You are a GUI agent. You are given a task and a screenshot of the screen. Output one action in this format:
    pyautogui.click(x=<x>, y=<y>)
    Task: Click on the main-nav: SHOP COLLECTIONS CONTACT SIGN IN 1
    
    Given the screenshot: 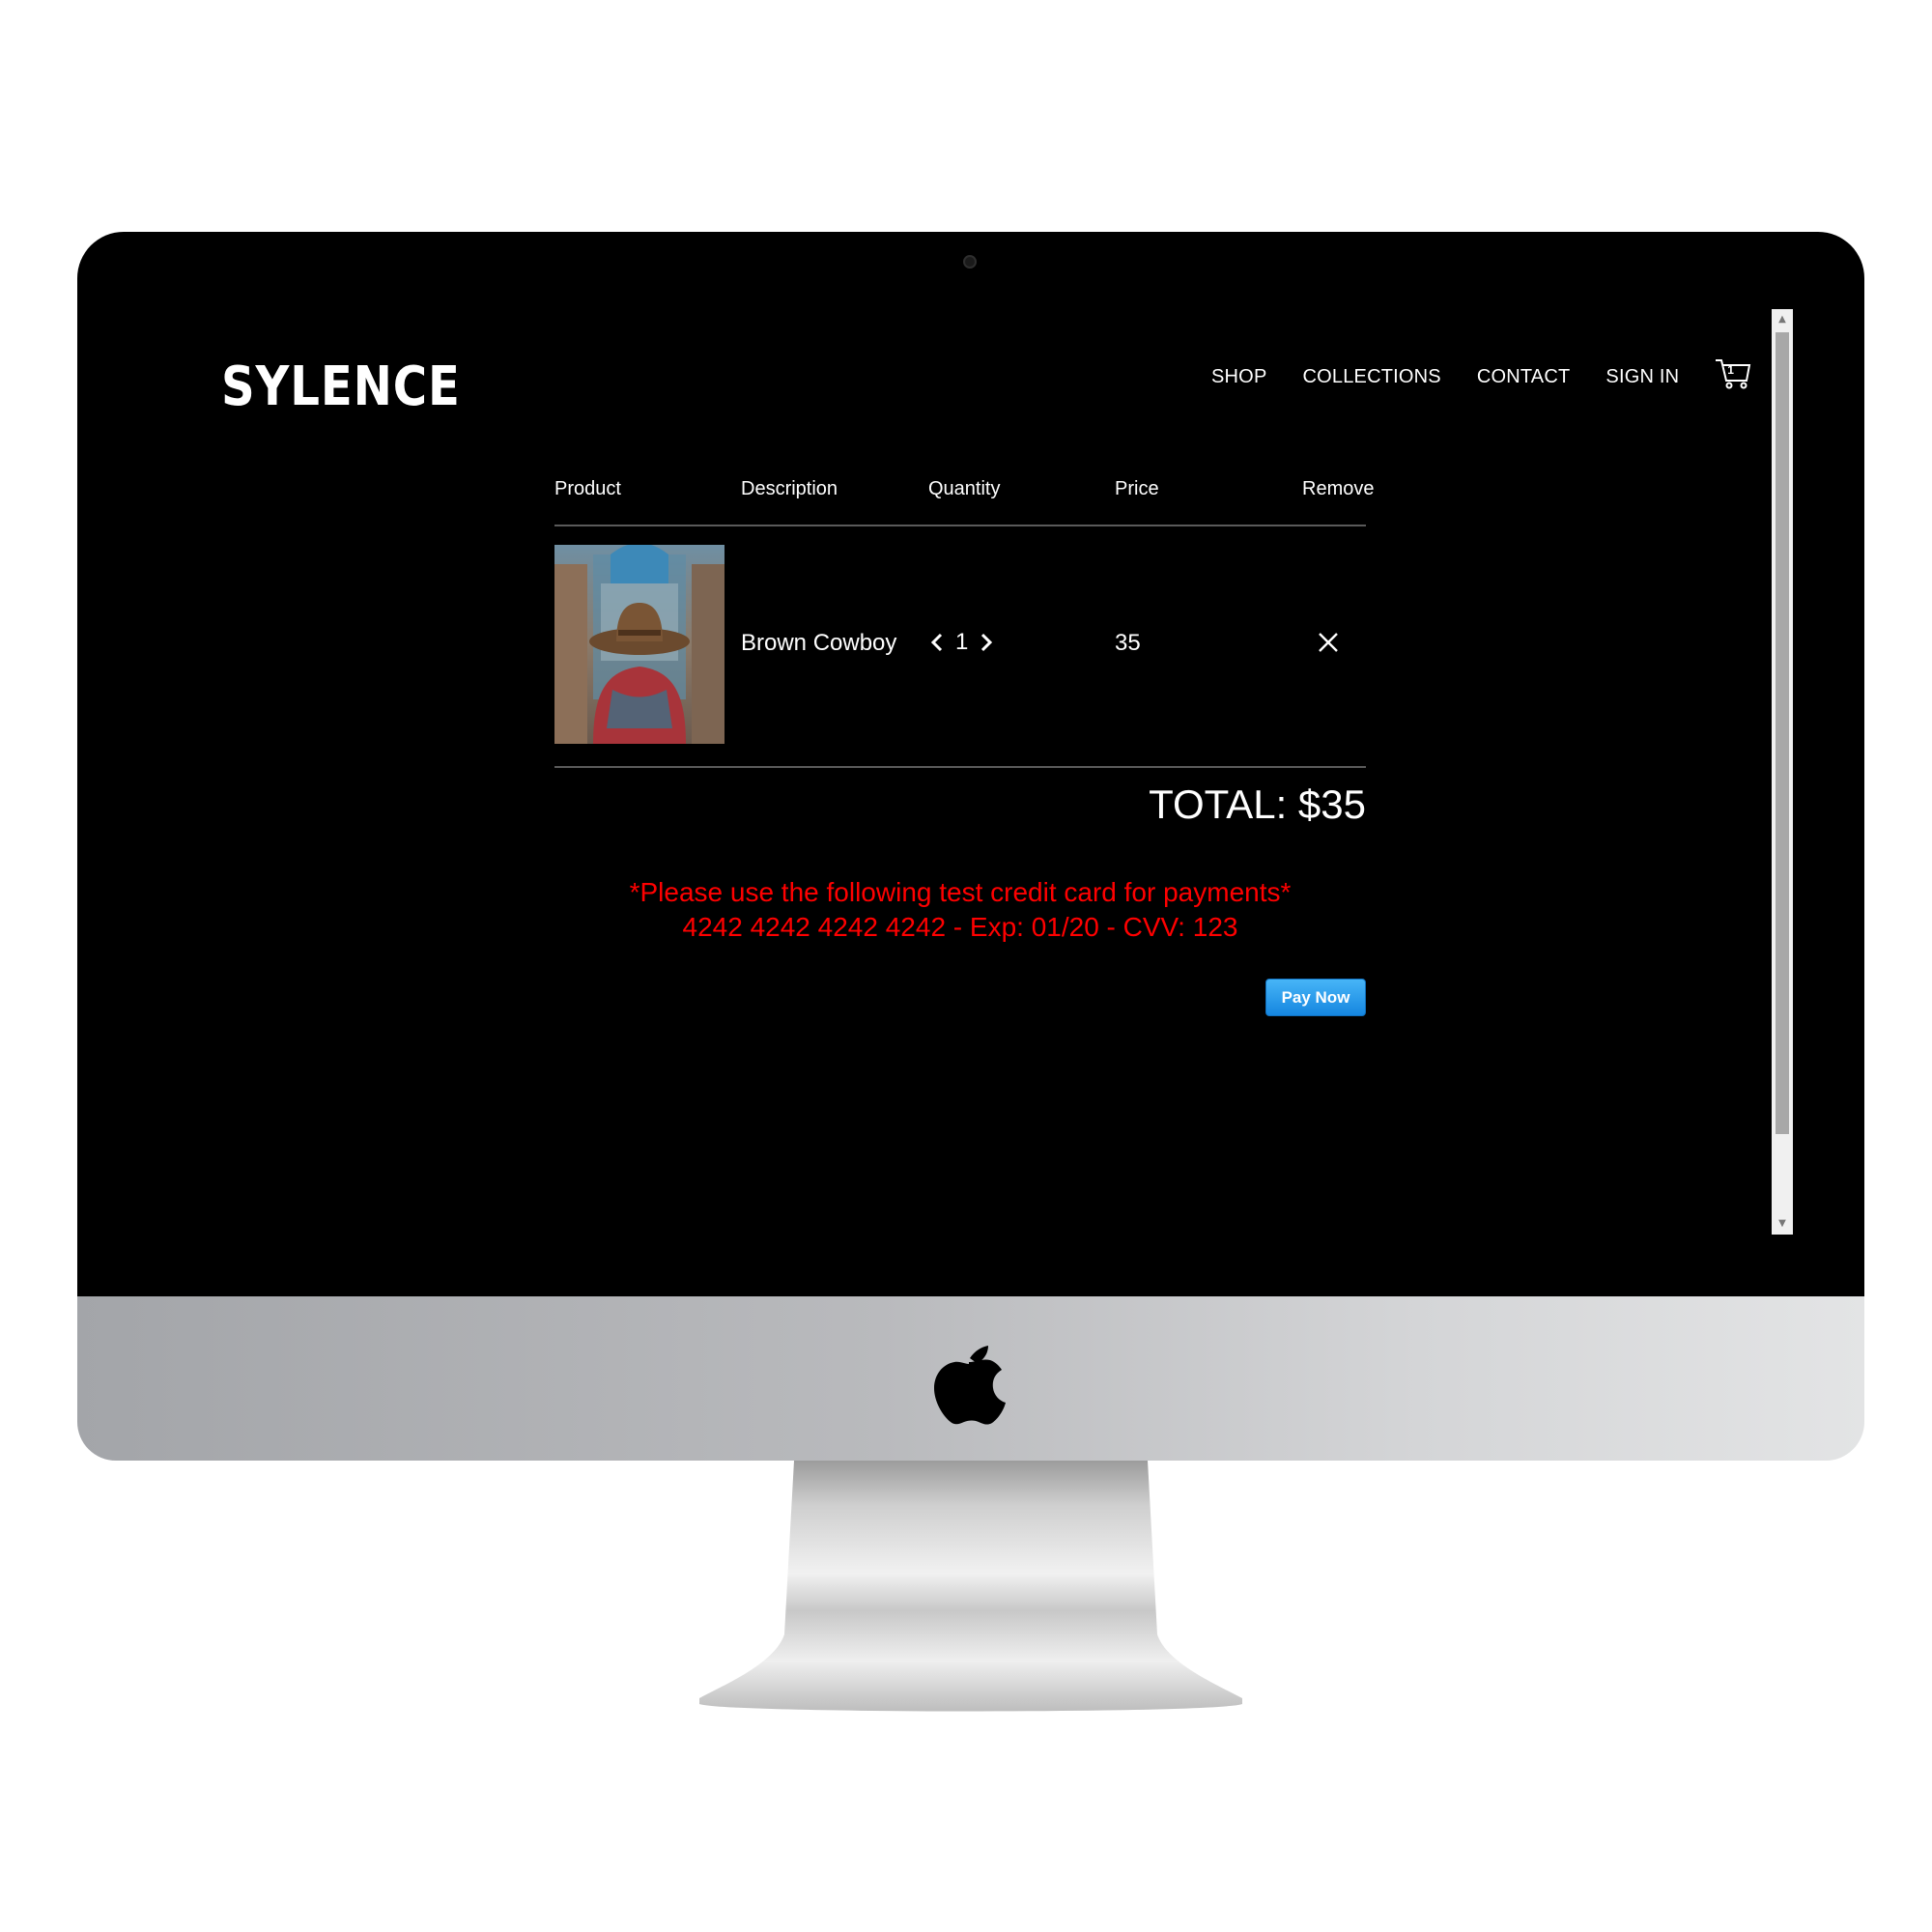 What is the action you would take?
    pyautogui.click(x=1481, y=374)
    